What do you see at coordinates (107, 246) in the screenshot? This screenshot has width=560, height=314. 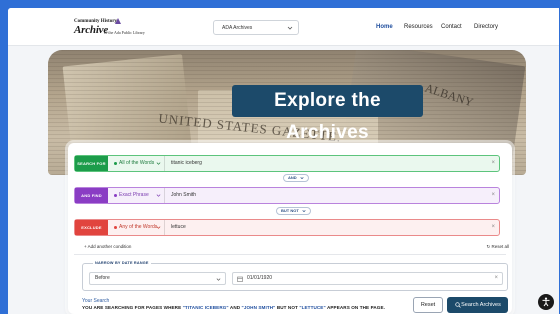 I see `add-condition-button: + Add another condition` at bounding box center [107, 246].